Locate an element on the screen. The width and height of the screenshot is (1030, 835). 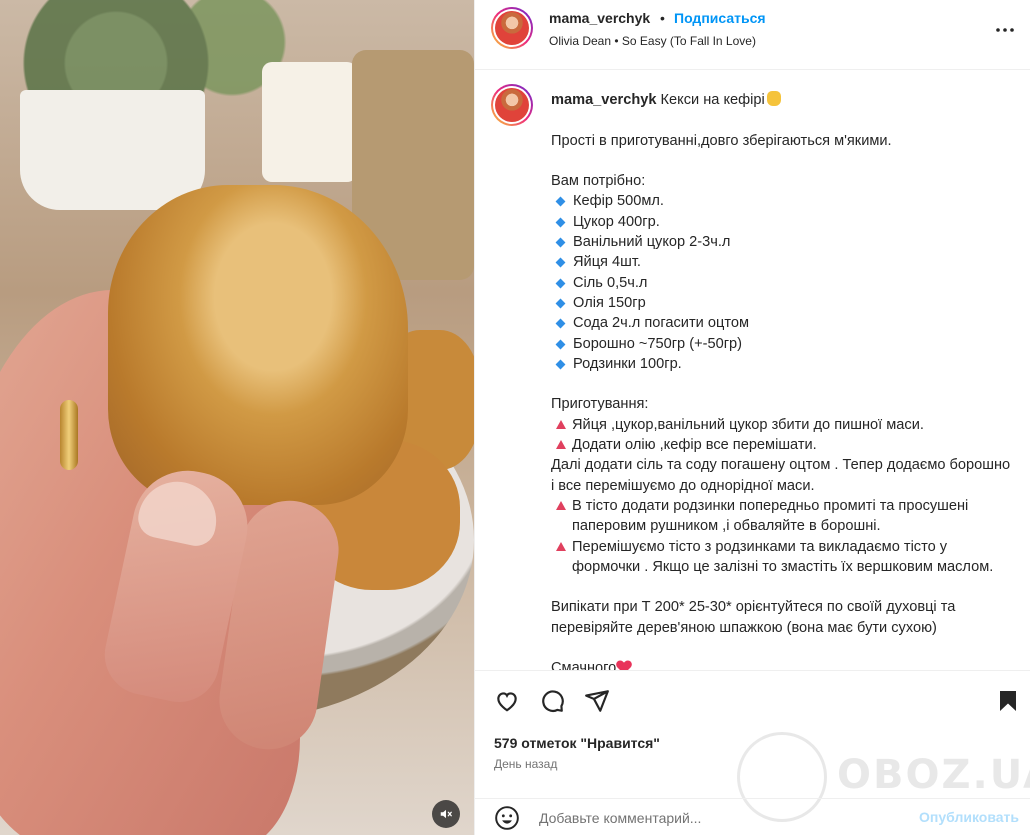
ok-hand-emoji-icon is located at coordinates (773, 98).